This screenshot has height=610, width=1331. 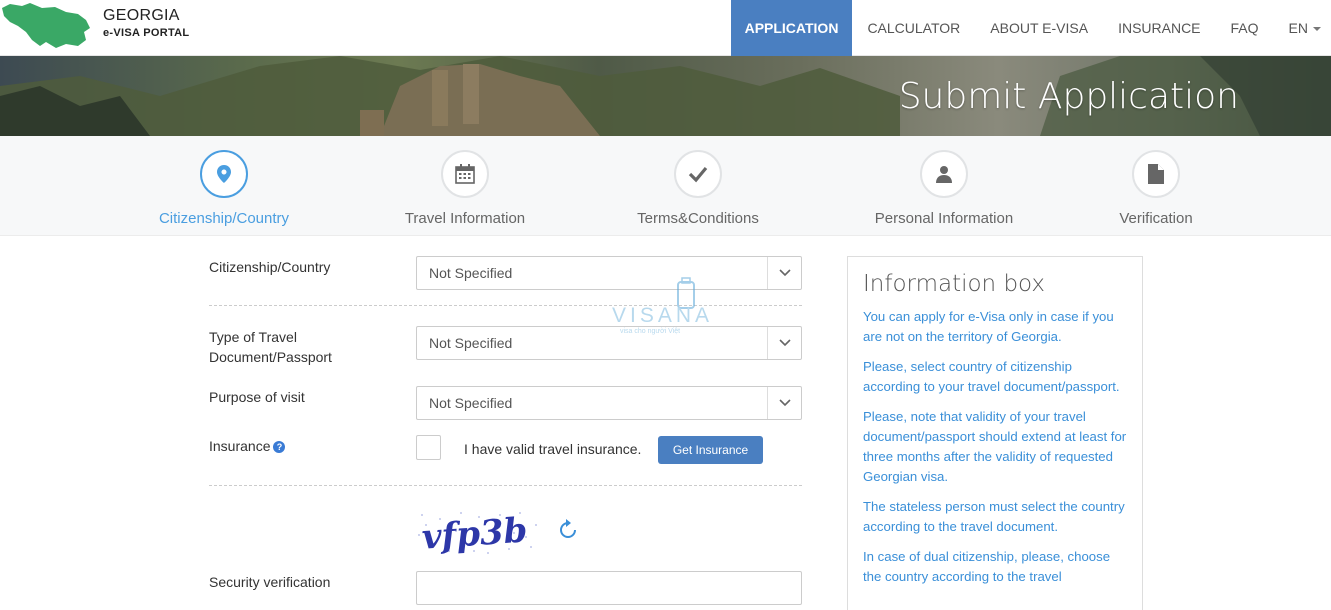 I want to click on travel-document-label-line2: Document/Passport, so click(x=270, y=357).